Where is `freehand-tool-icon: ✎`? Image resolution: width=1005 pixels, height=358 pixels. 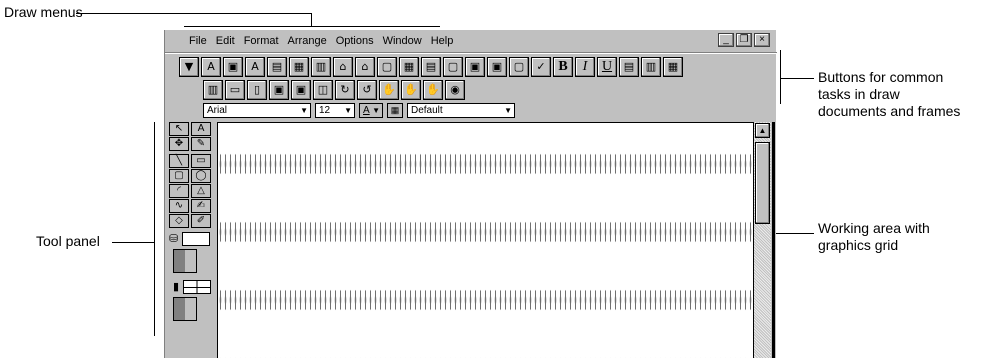 freehand-tool-icon: ✎ is located at coordinates (201, 144).